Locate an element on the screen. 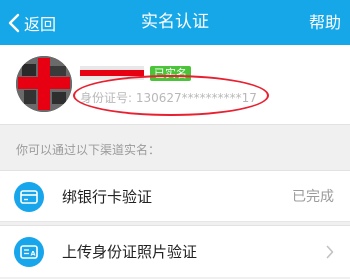 The image size is (350, 279). chevron-left-icon is located at coordinates (14, 22).